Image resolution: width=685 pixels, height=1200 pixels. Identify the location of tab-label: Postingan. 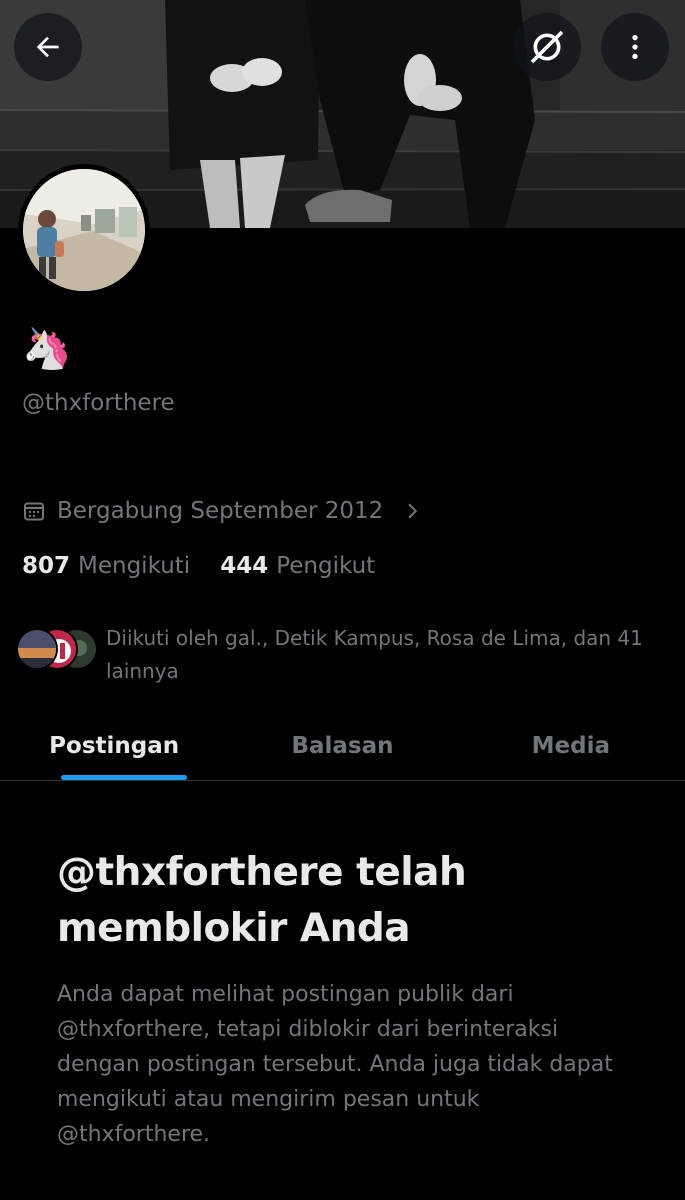
(114, 746).